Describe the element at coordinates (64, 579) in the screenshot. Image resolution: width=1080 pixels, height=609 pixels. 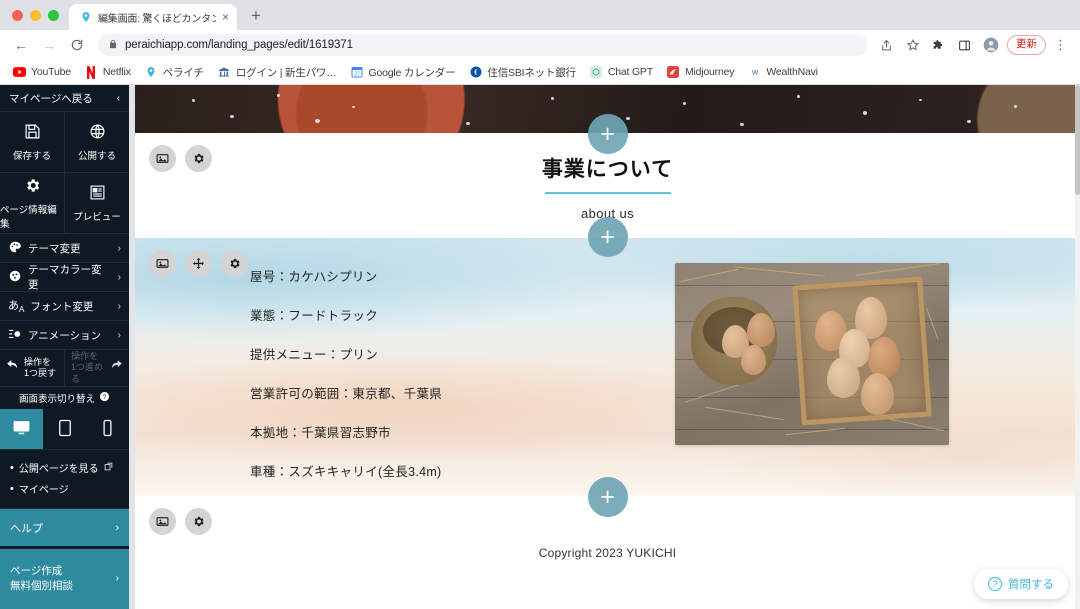
I see `sidebar-promo-consultation: ページ作成 無料個別相談 ›` at that location.